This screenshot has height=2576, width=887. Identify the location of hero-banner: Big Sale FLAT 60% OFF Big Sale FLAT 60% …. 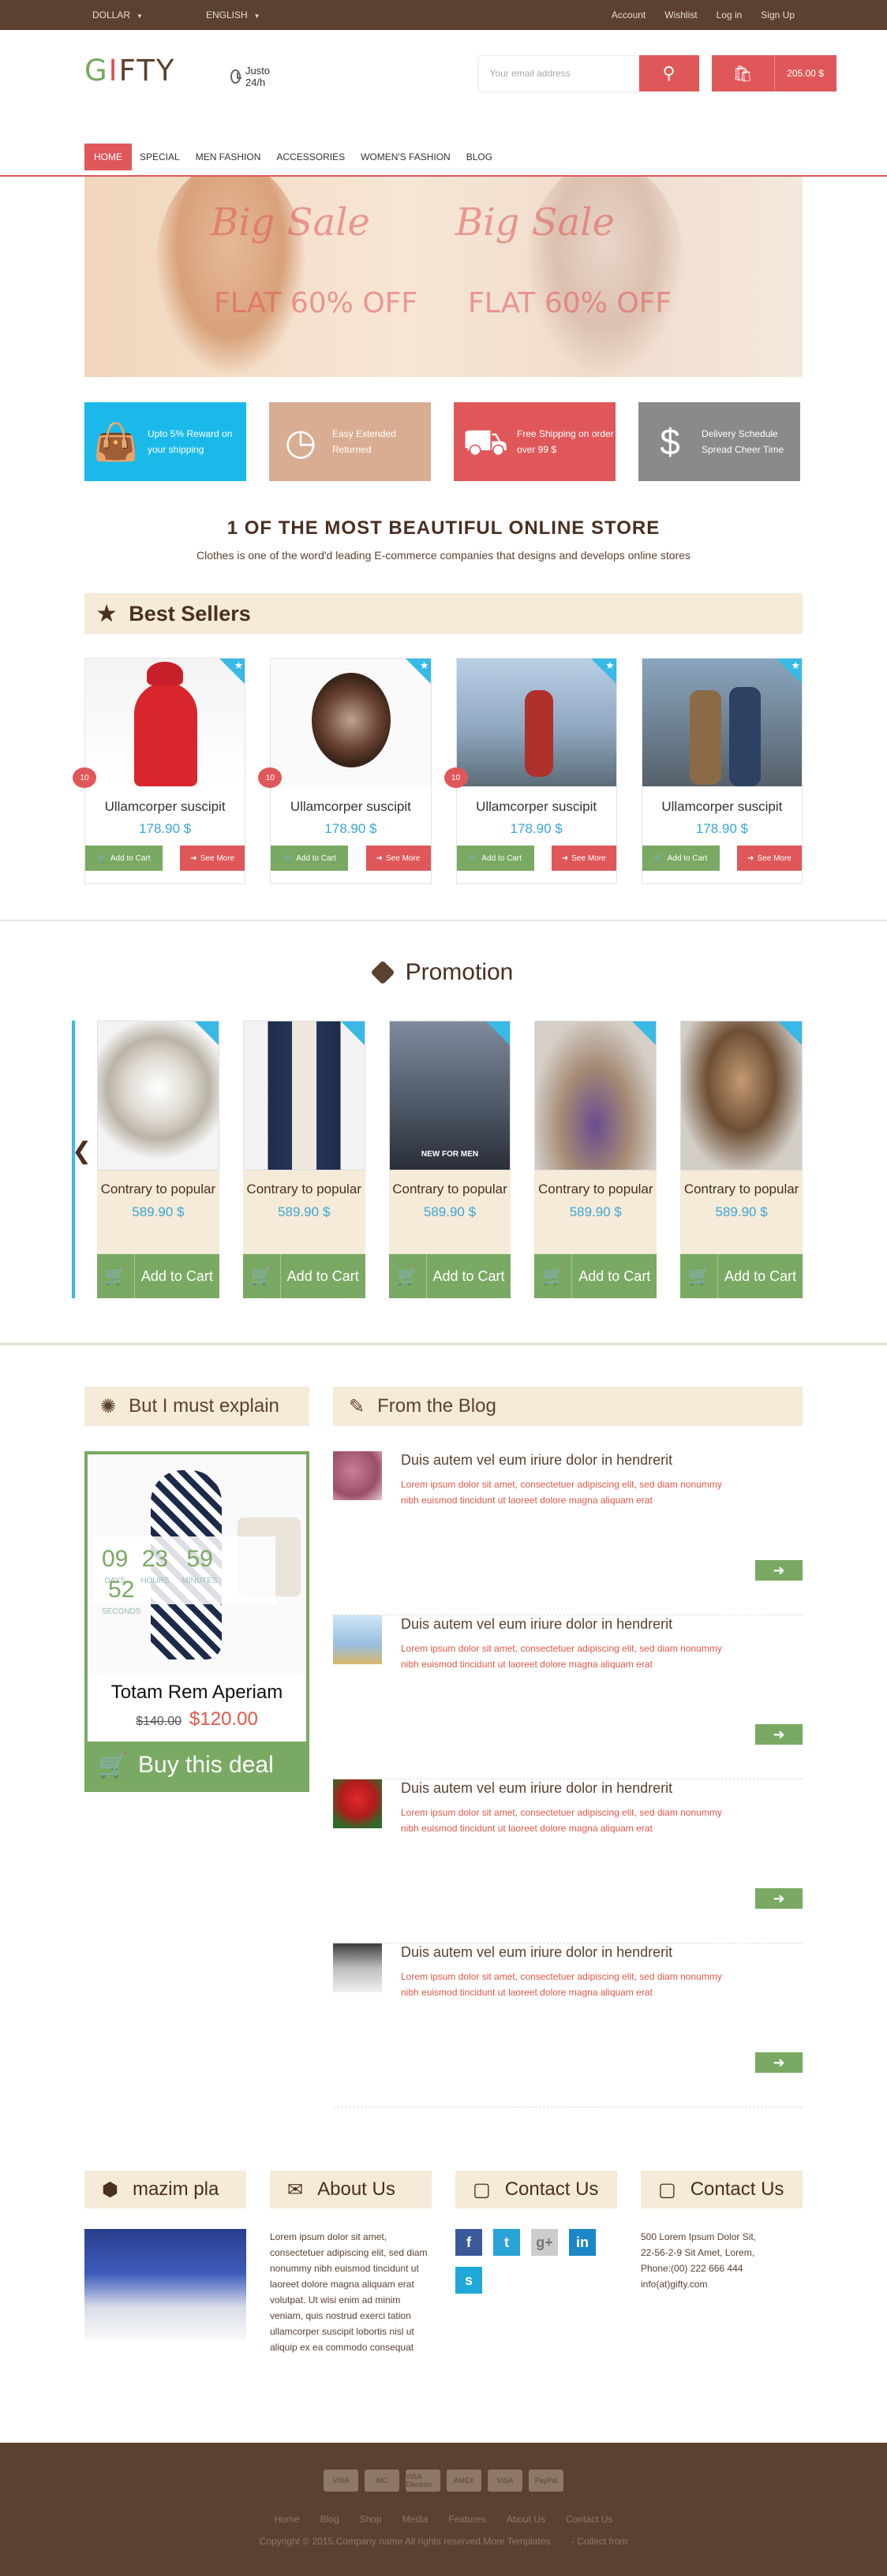
(443, 277).